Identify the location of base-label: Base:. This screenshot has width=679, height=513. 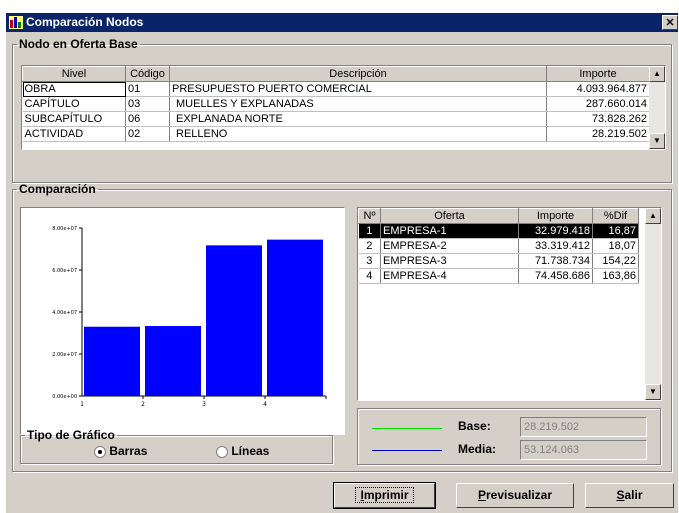
(474, 426).